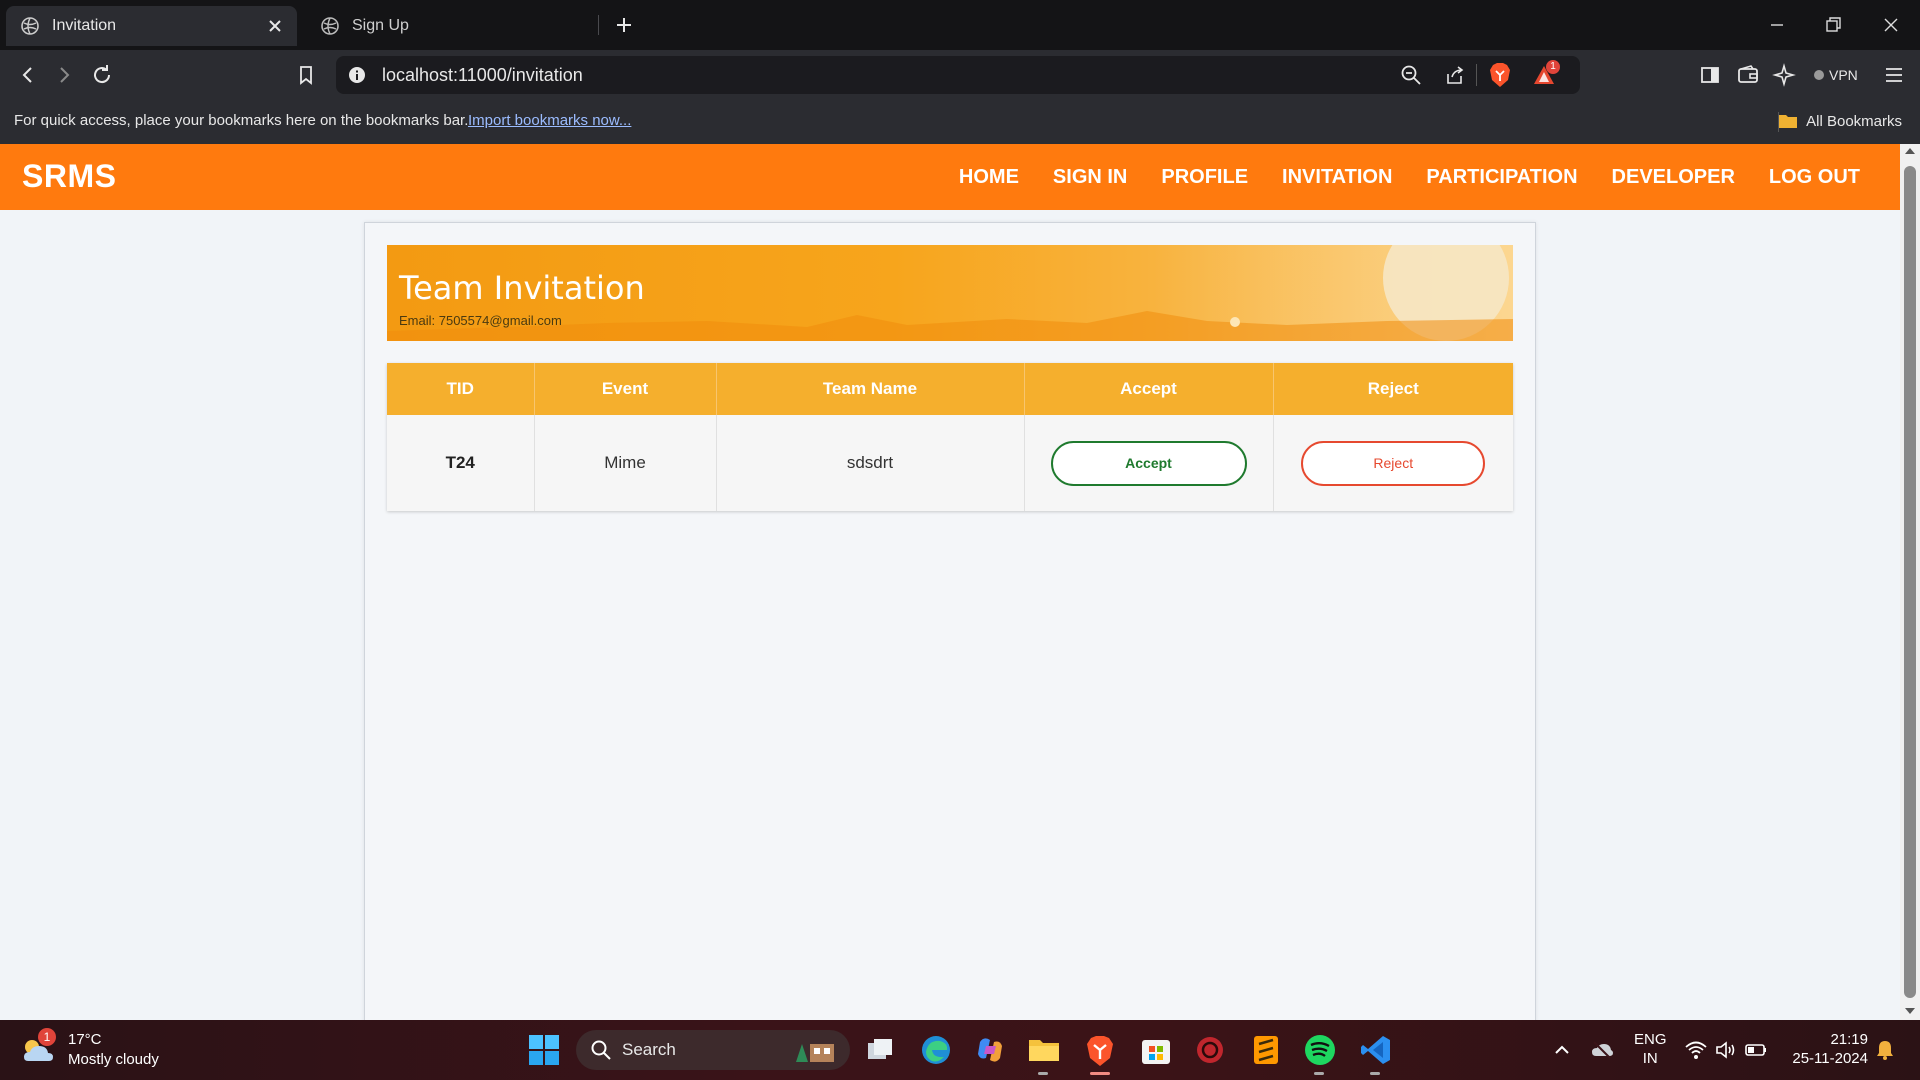  Describe the element at coordinates (1756, 1050) in the screenshot. I see `battery-icon` at that location.